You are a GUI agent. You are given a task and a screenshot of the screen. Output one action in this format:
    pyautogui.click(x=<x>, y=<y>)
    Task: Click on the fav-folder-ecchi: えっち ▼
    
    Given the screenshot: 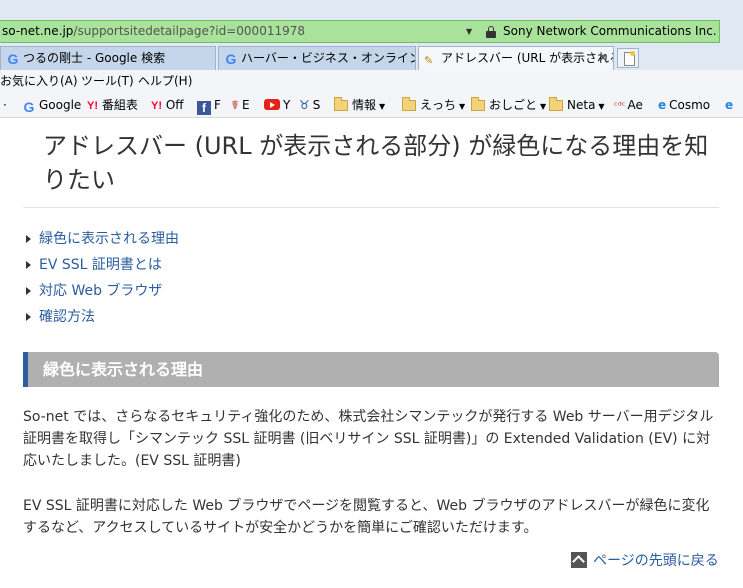 What is the action you would take?
    pyautogui.click(x=433, y=106)
    